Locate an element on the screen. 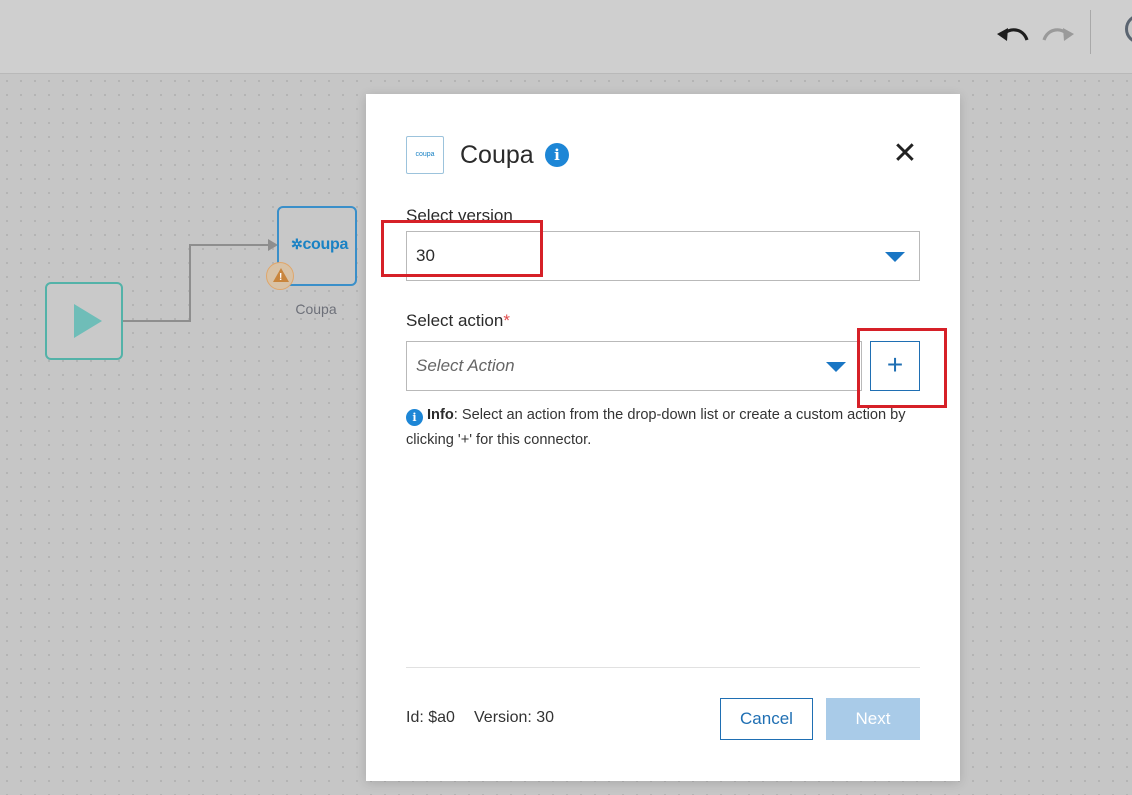 The width and height of the screenshot is (1132, 795). start-node is located at coordinates (84, 321).